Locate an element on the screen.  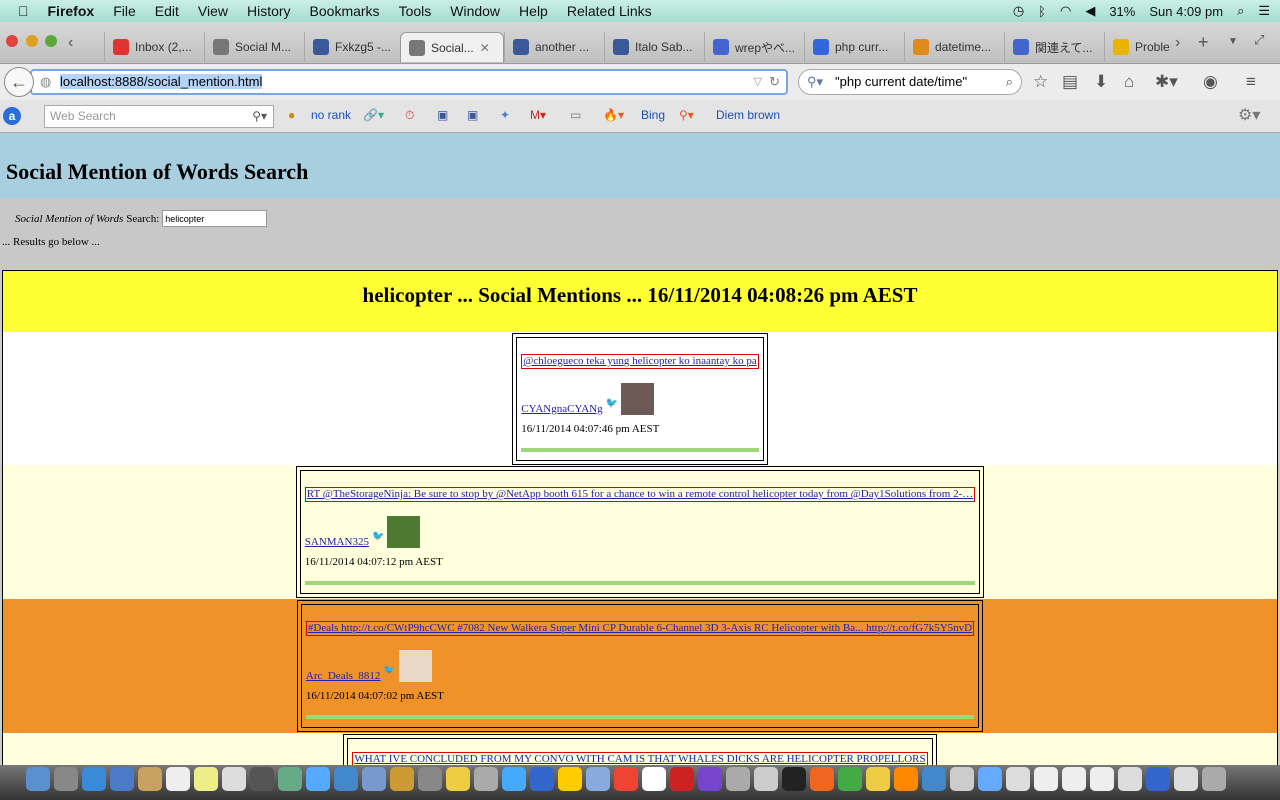
home-icon: ⌂ is located at coordinates (1129, 82).